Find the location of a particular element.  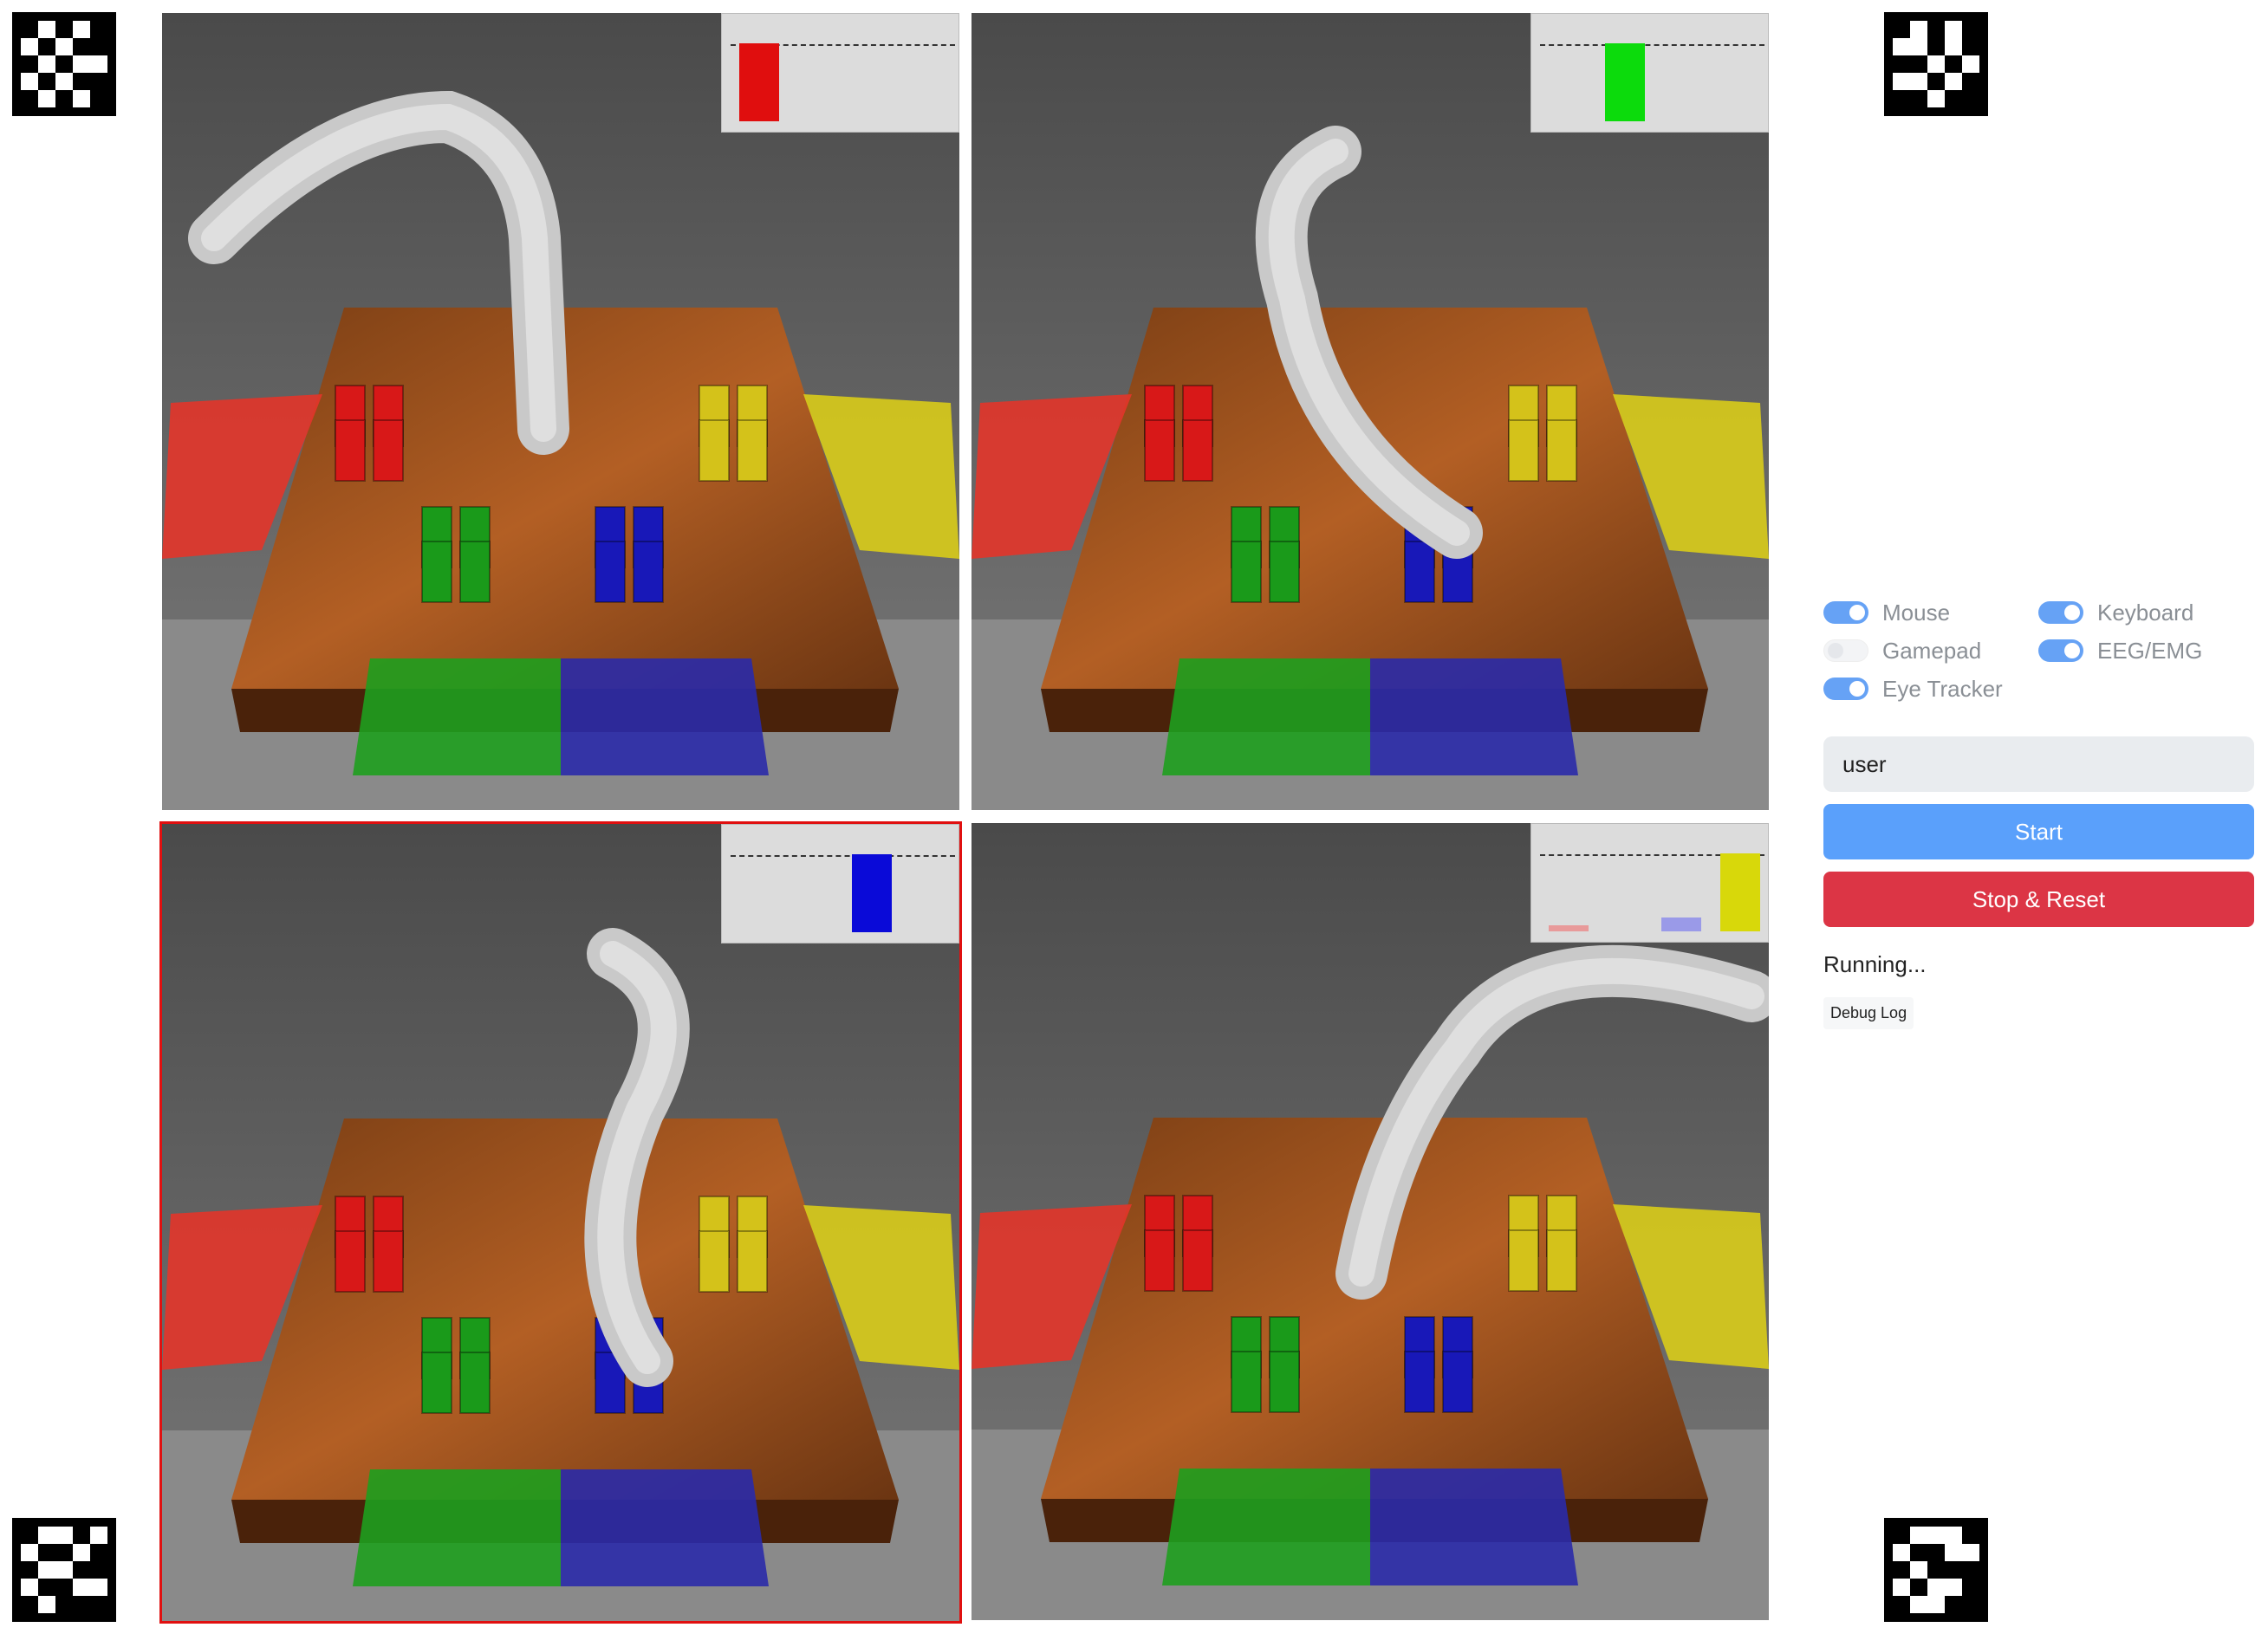

toggle-gamepad: Gamepad is located at coordinates (1930, 651).